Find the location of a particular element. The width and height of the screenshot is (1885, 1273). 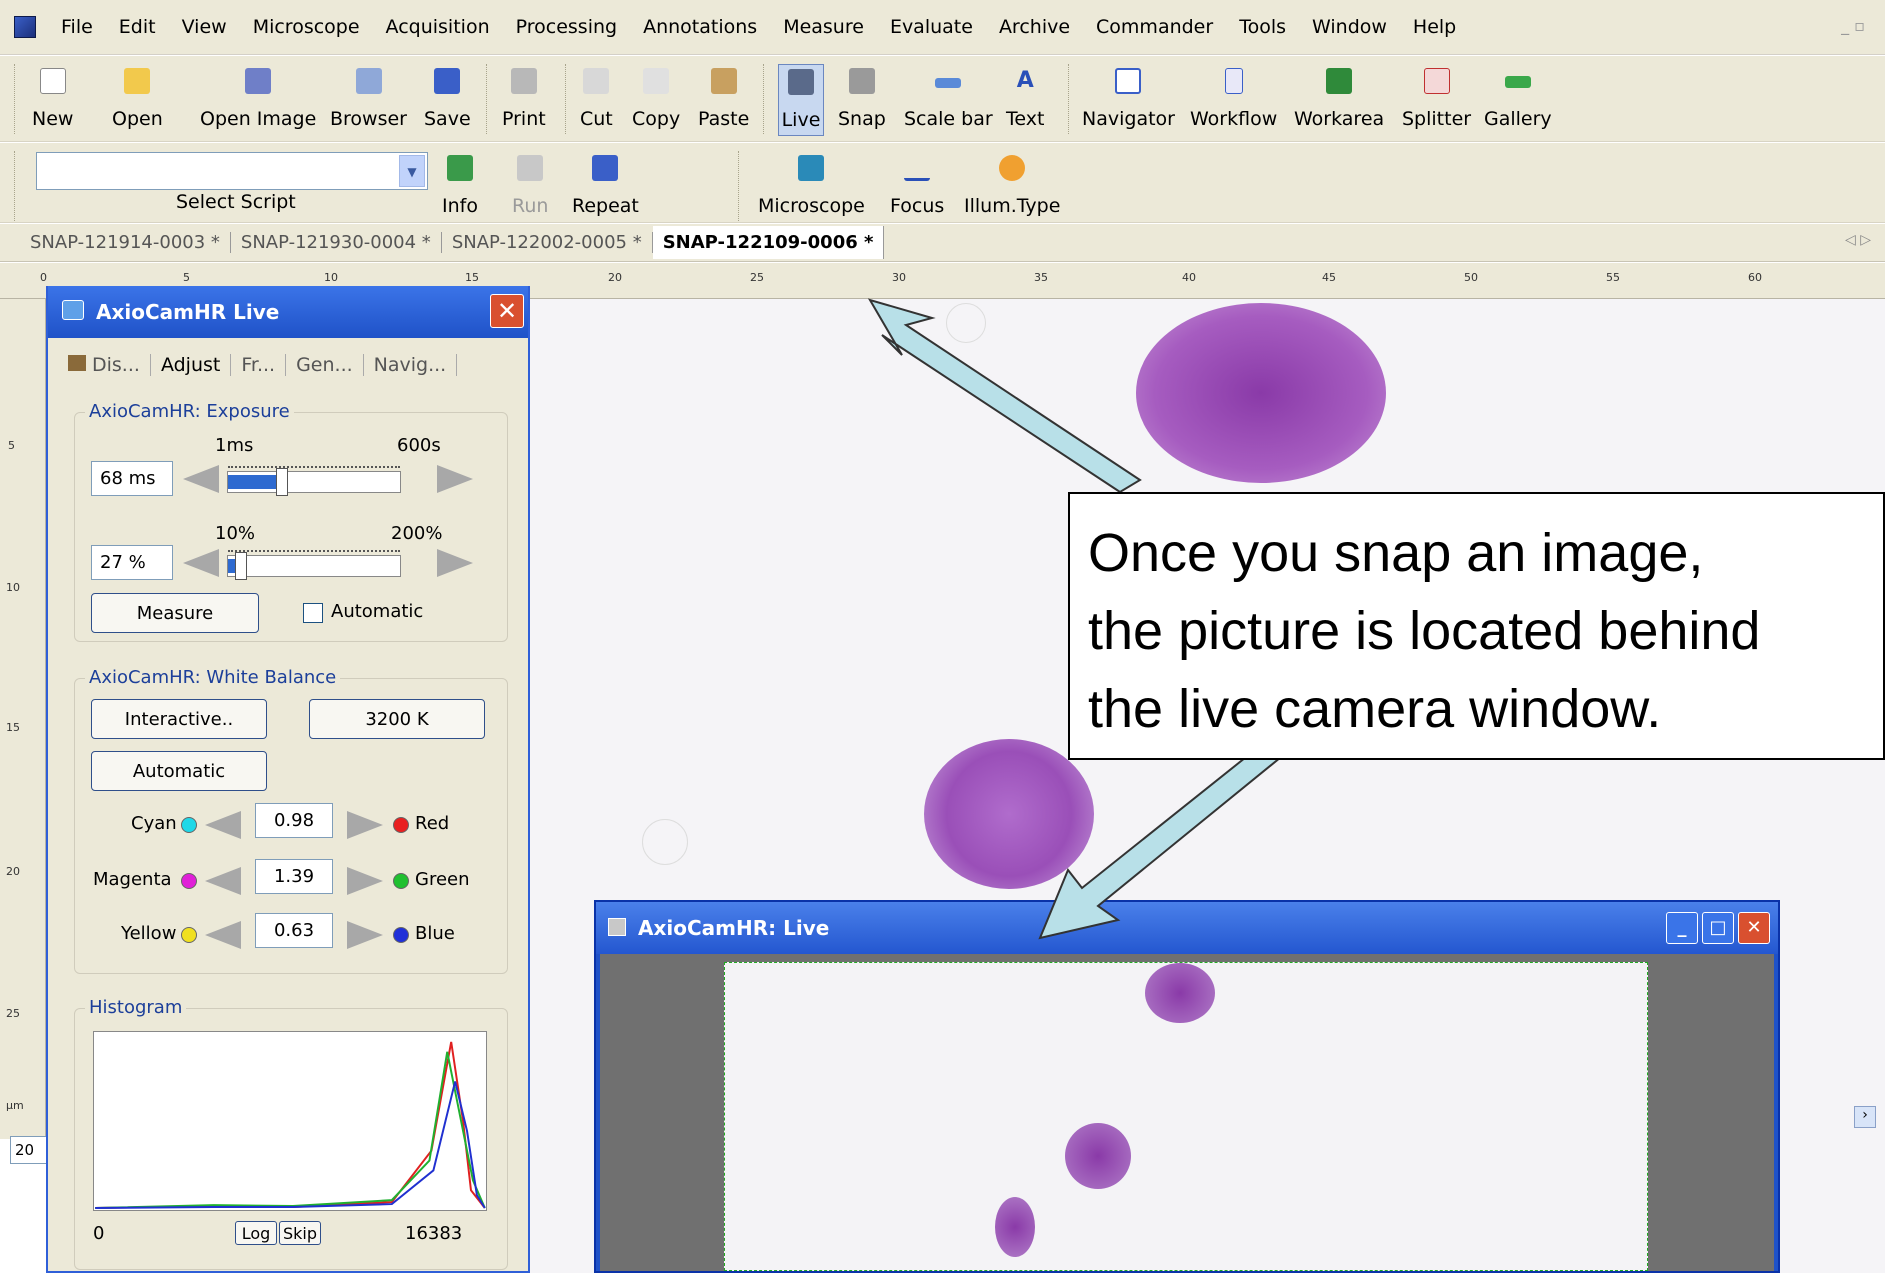

interactive-button: Interactive.. is located at coordinates (179, 719).